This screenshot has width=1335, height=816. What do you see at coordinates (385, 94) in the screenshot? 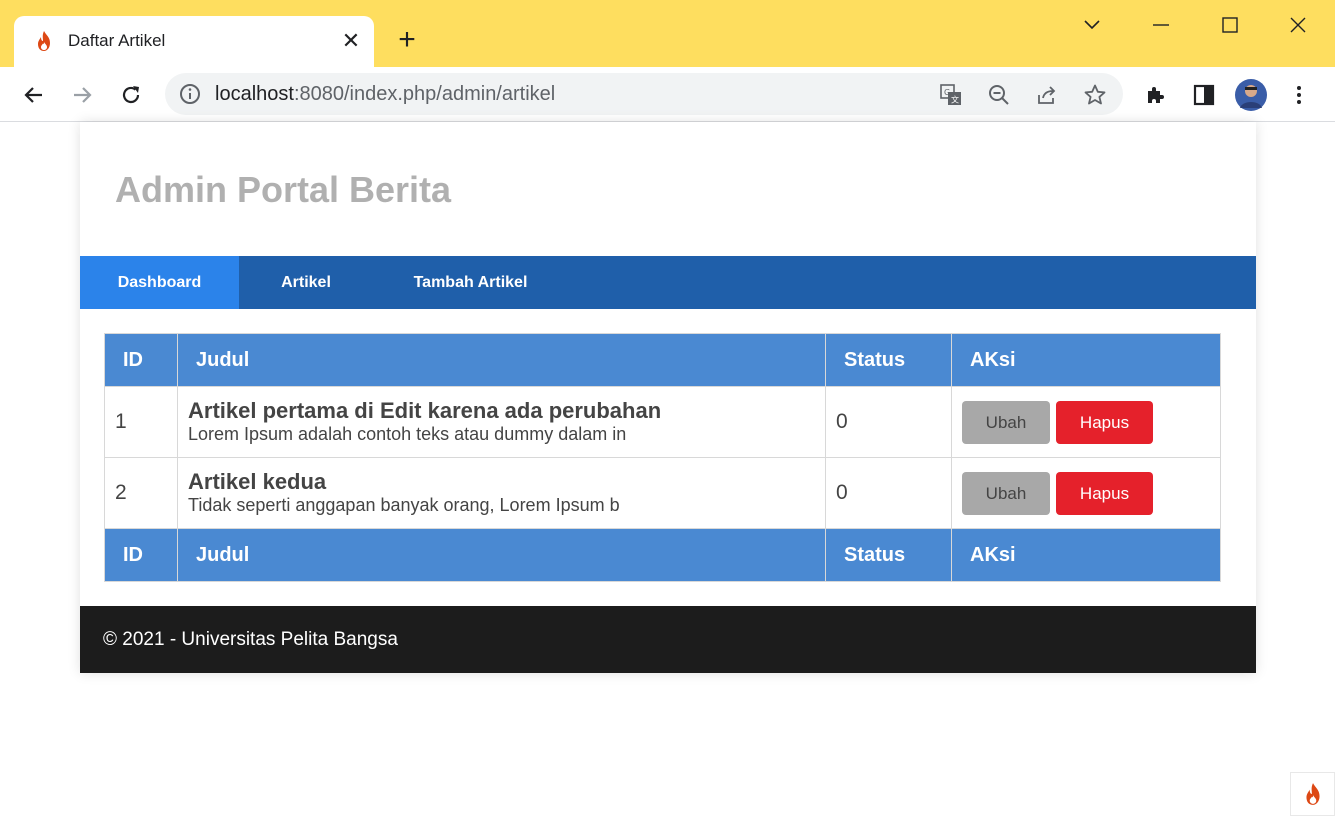
I see `url-text: localhost:8080/index.php/admin/artikel` at bounding box center [385, 94].